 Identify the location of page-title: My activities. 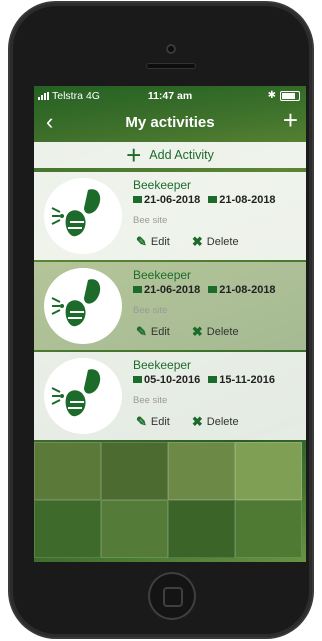
(170, 122).